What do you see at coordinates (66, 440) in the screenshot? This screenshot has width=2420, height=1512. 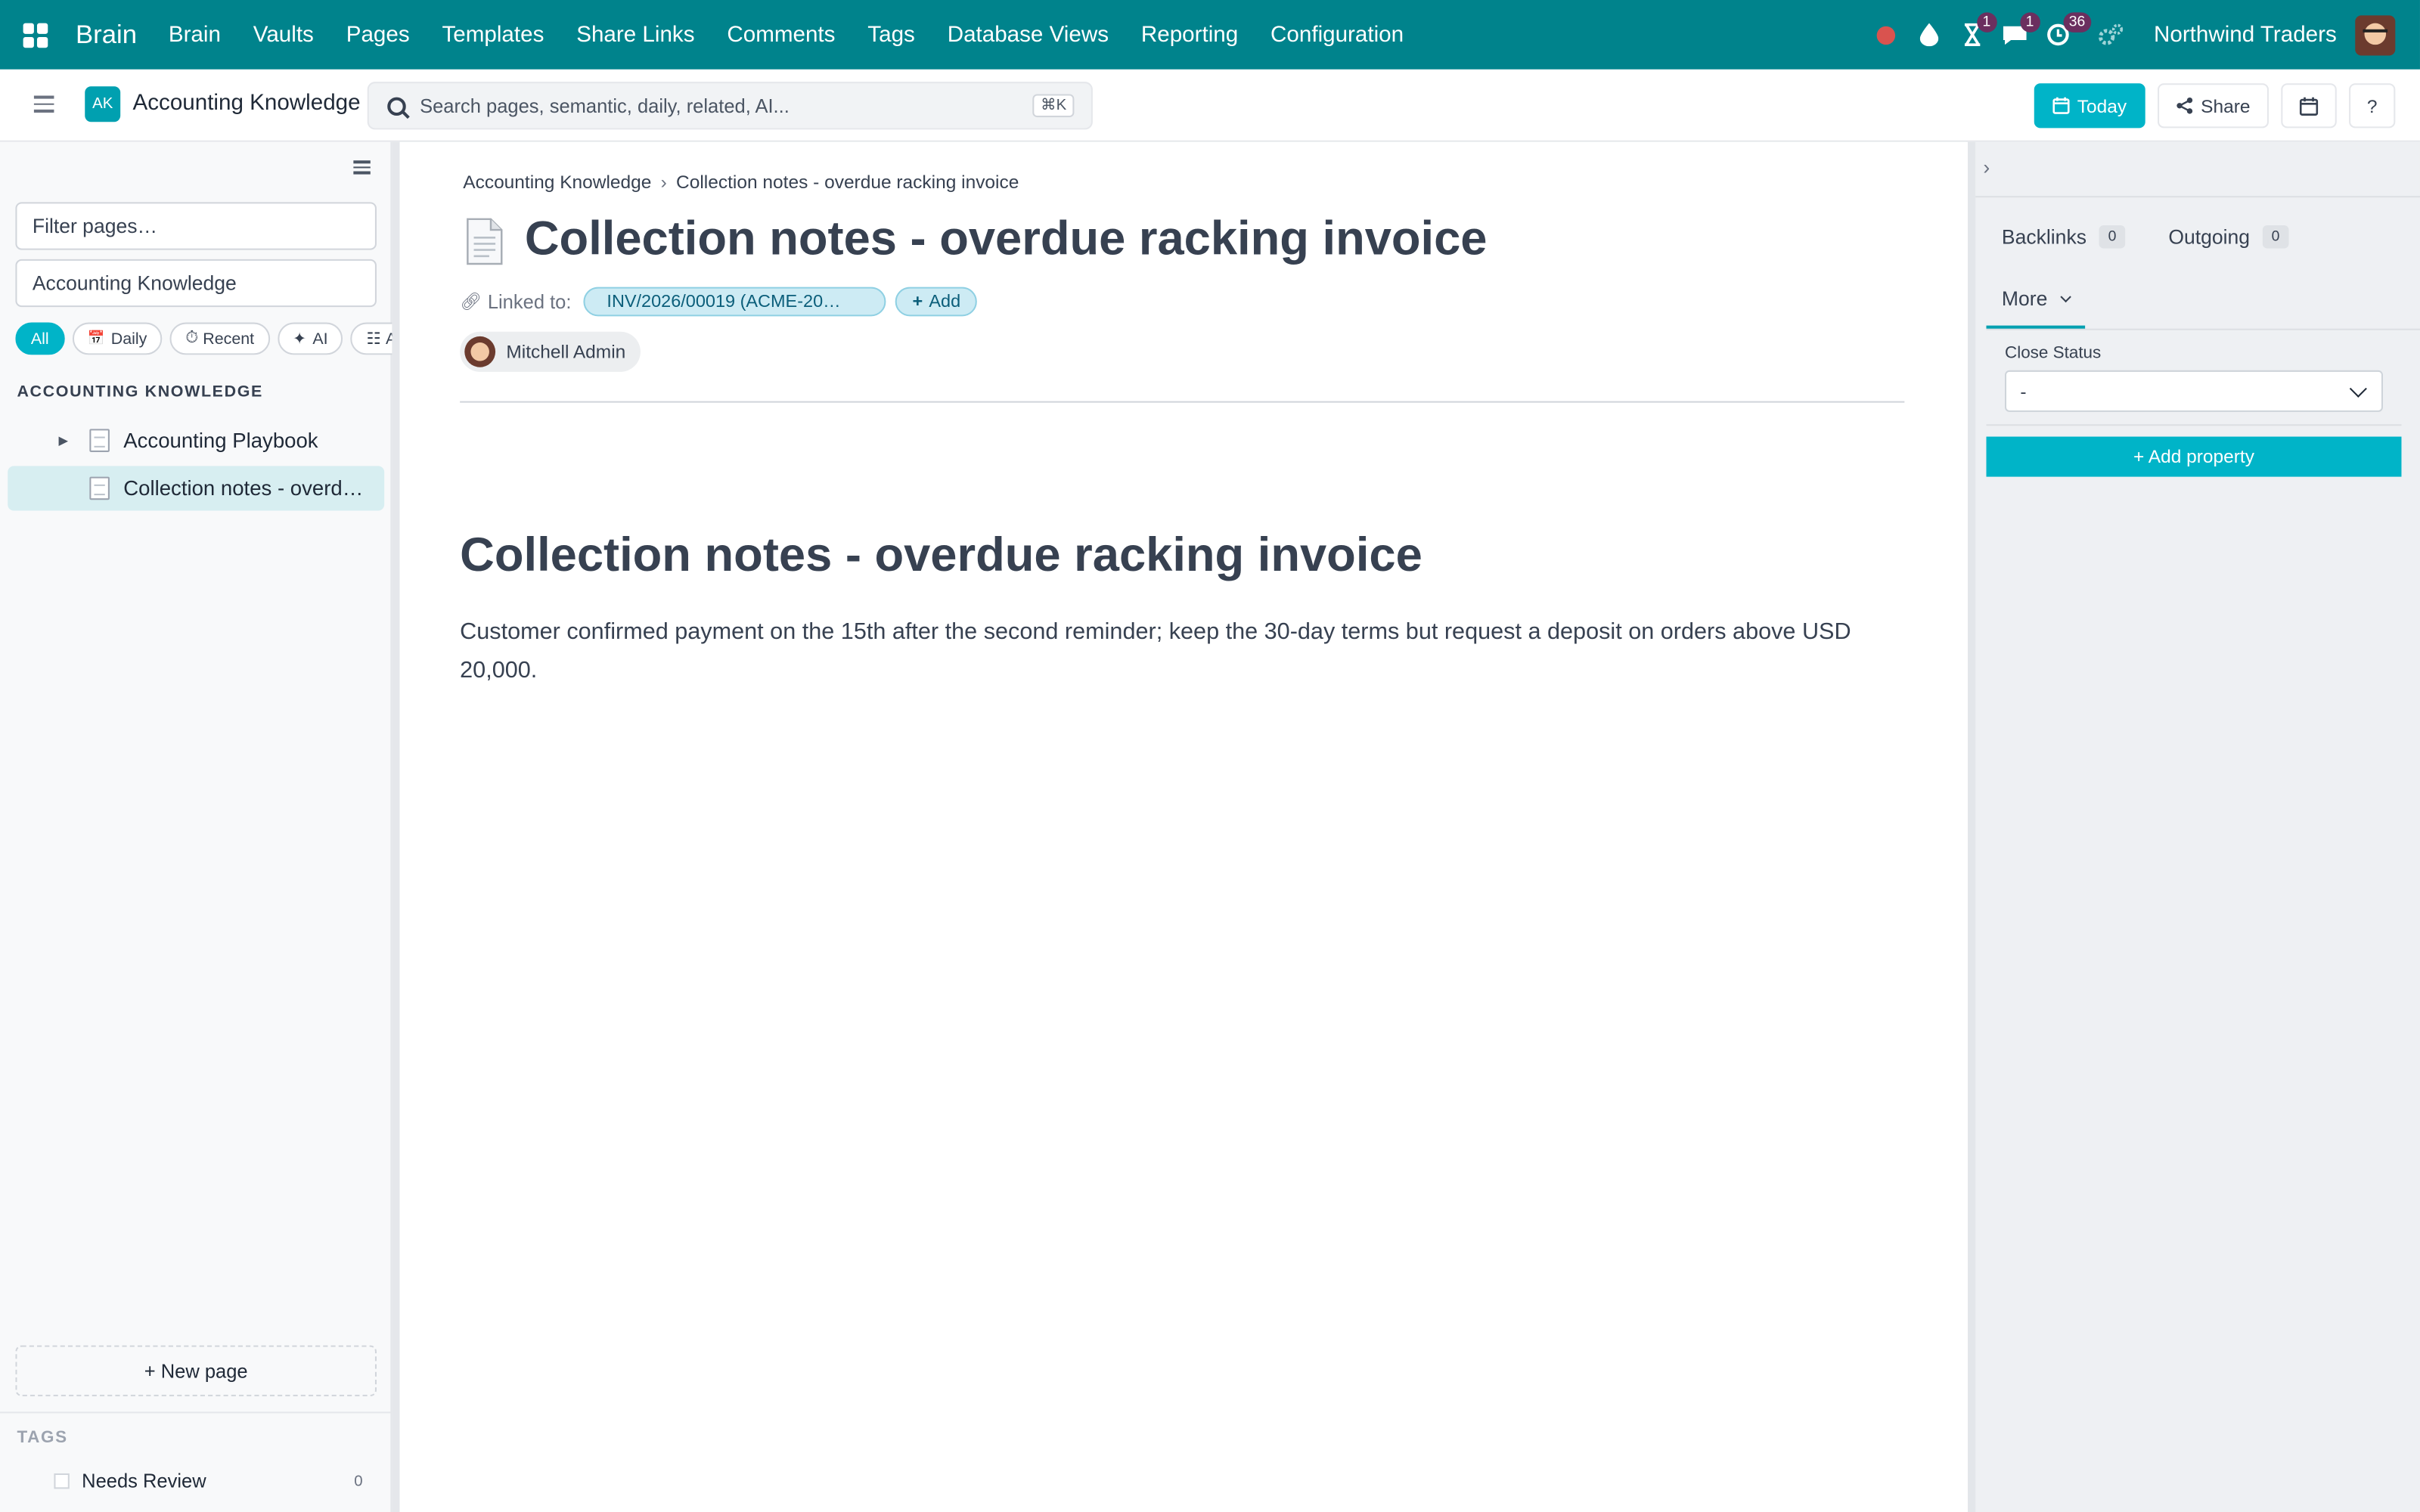 I see `expand-caret-icon: ▶` at bounding box center [66, 440].